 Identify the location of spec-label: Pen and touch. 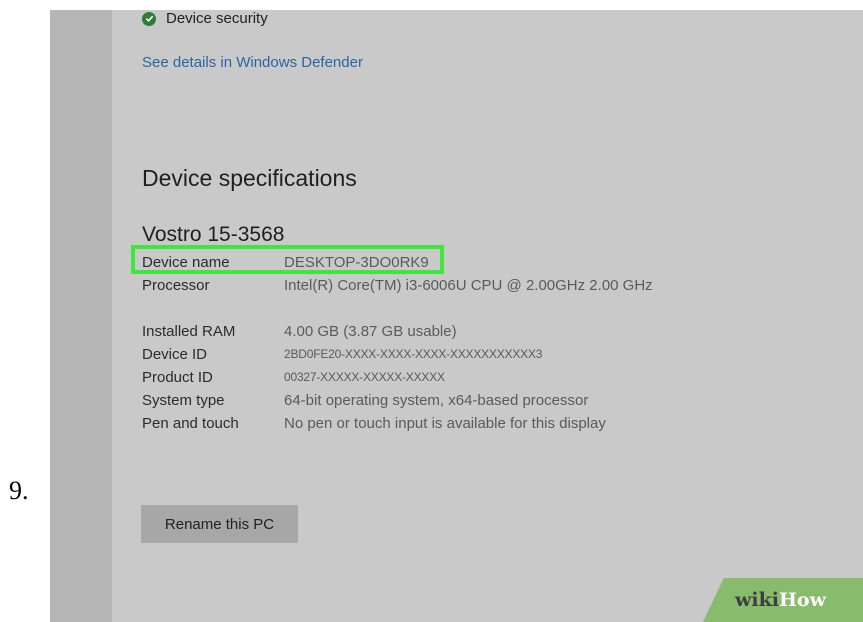
(190, 423).